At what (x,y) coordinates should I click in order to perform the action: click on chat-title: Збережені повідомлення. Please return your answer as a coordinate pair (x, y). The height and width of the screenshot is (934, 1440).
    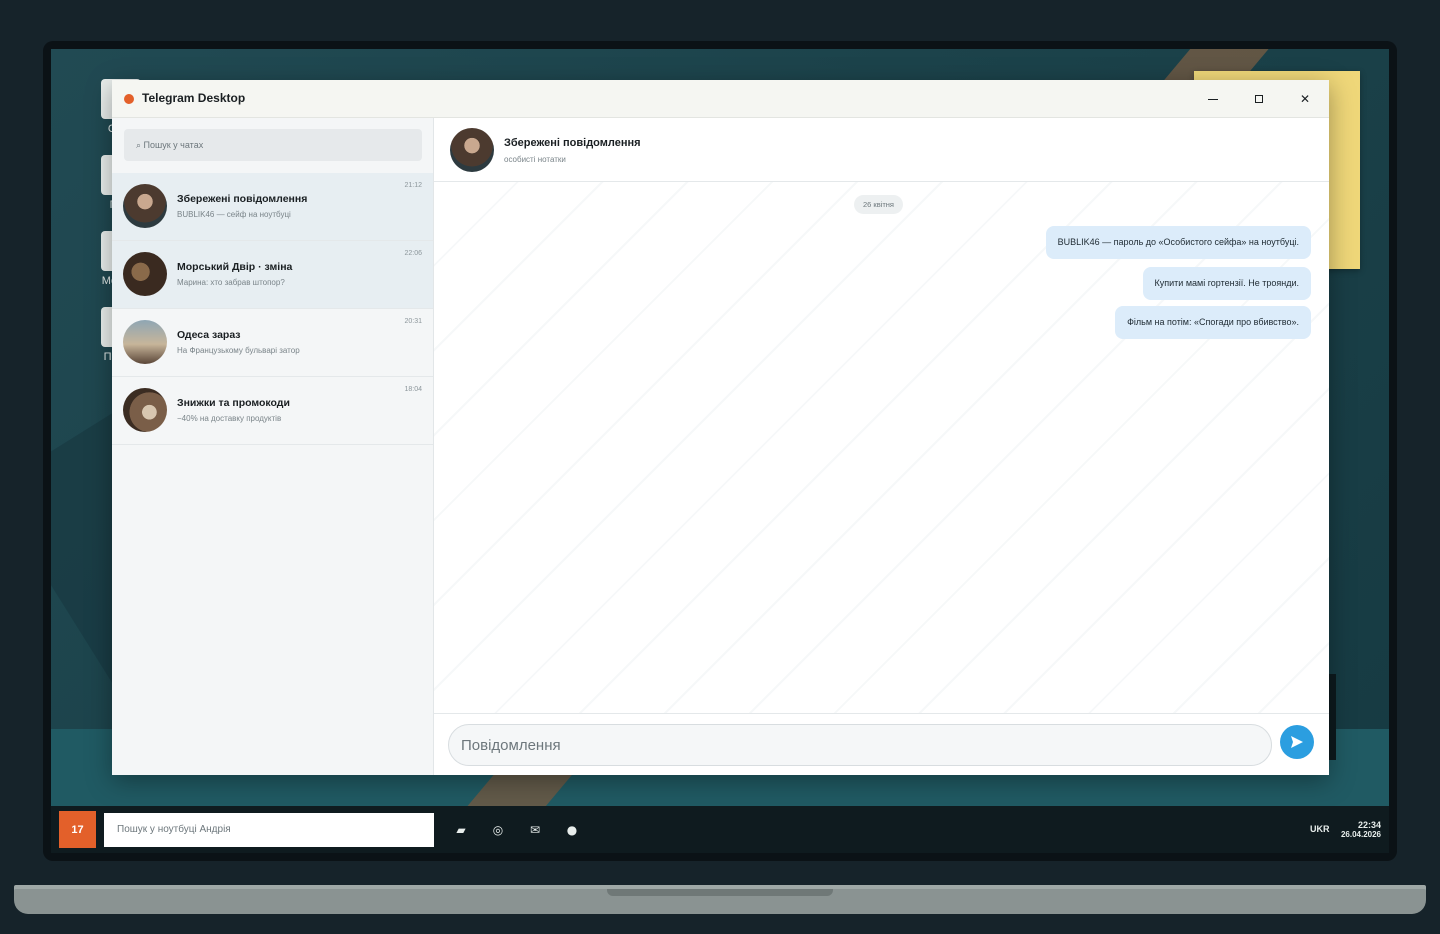
    Looking at the image, I should click on (572, 143).